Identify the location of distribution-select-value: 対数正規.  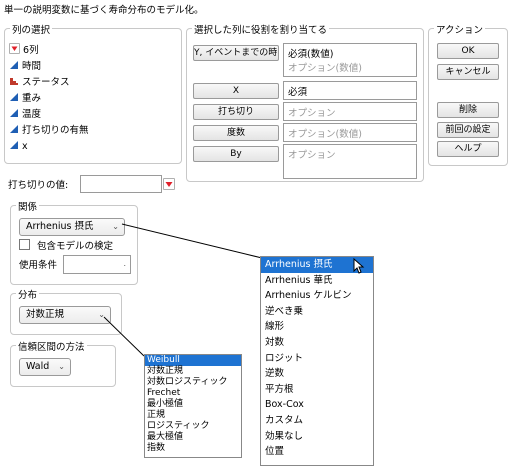
(45, 314).